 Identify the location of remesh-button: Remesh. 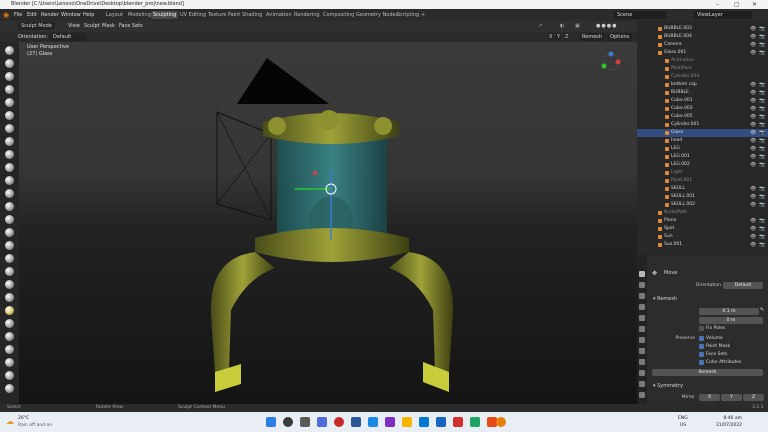
(707, 372).